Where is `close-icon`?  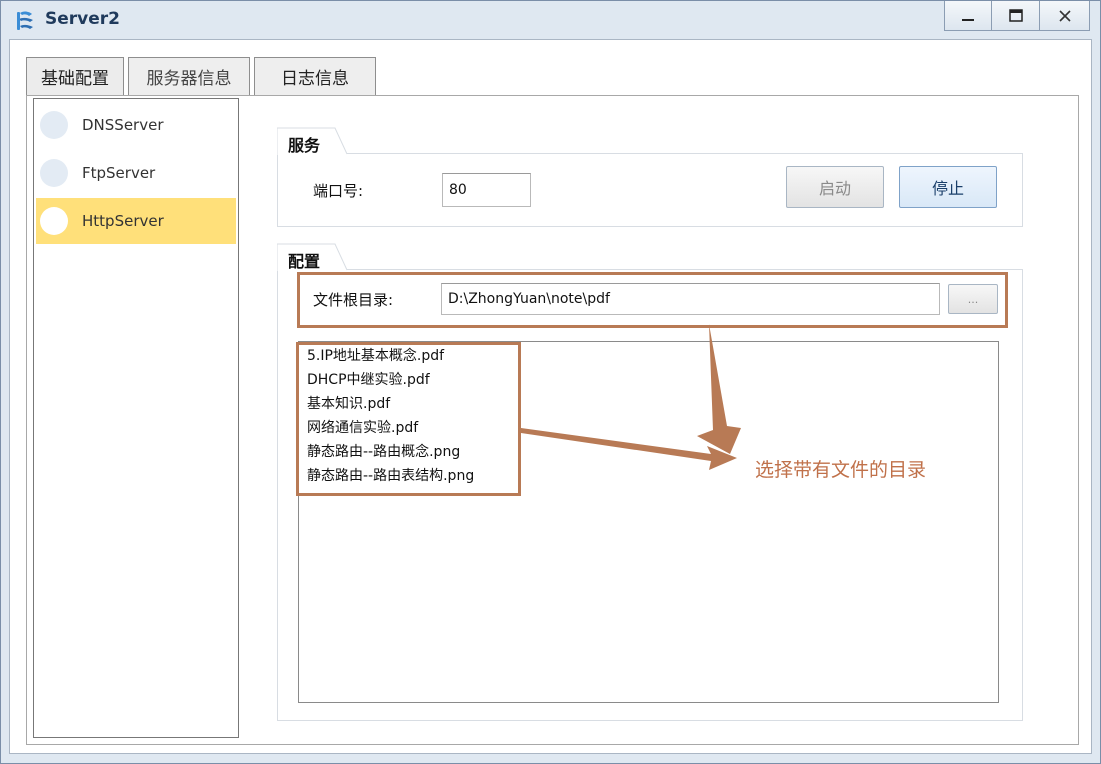
close-icon is located at coordinates (1064, 15).